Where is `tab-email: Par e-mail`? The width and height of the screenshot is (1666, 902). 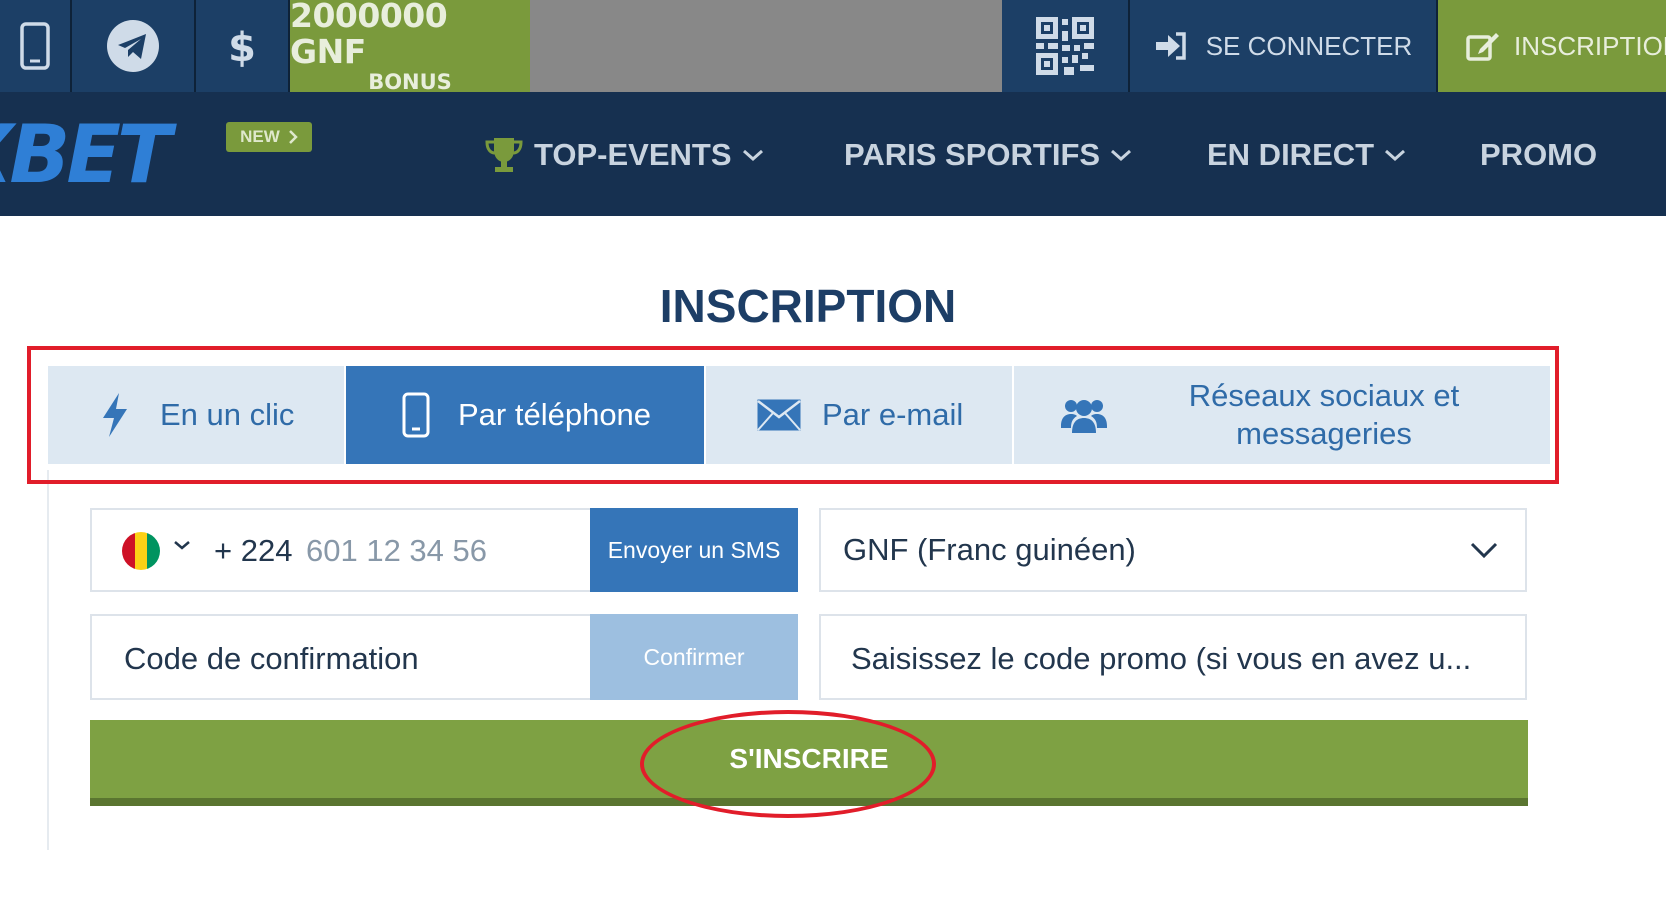
tab-email: Par e-mail is located at coordinates (859, 415).